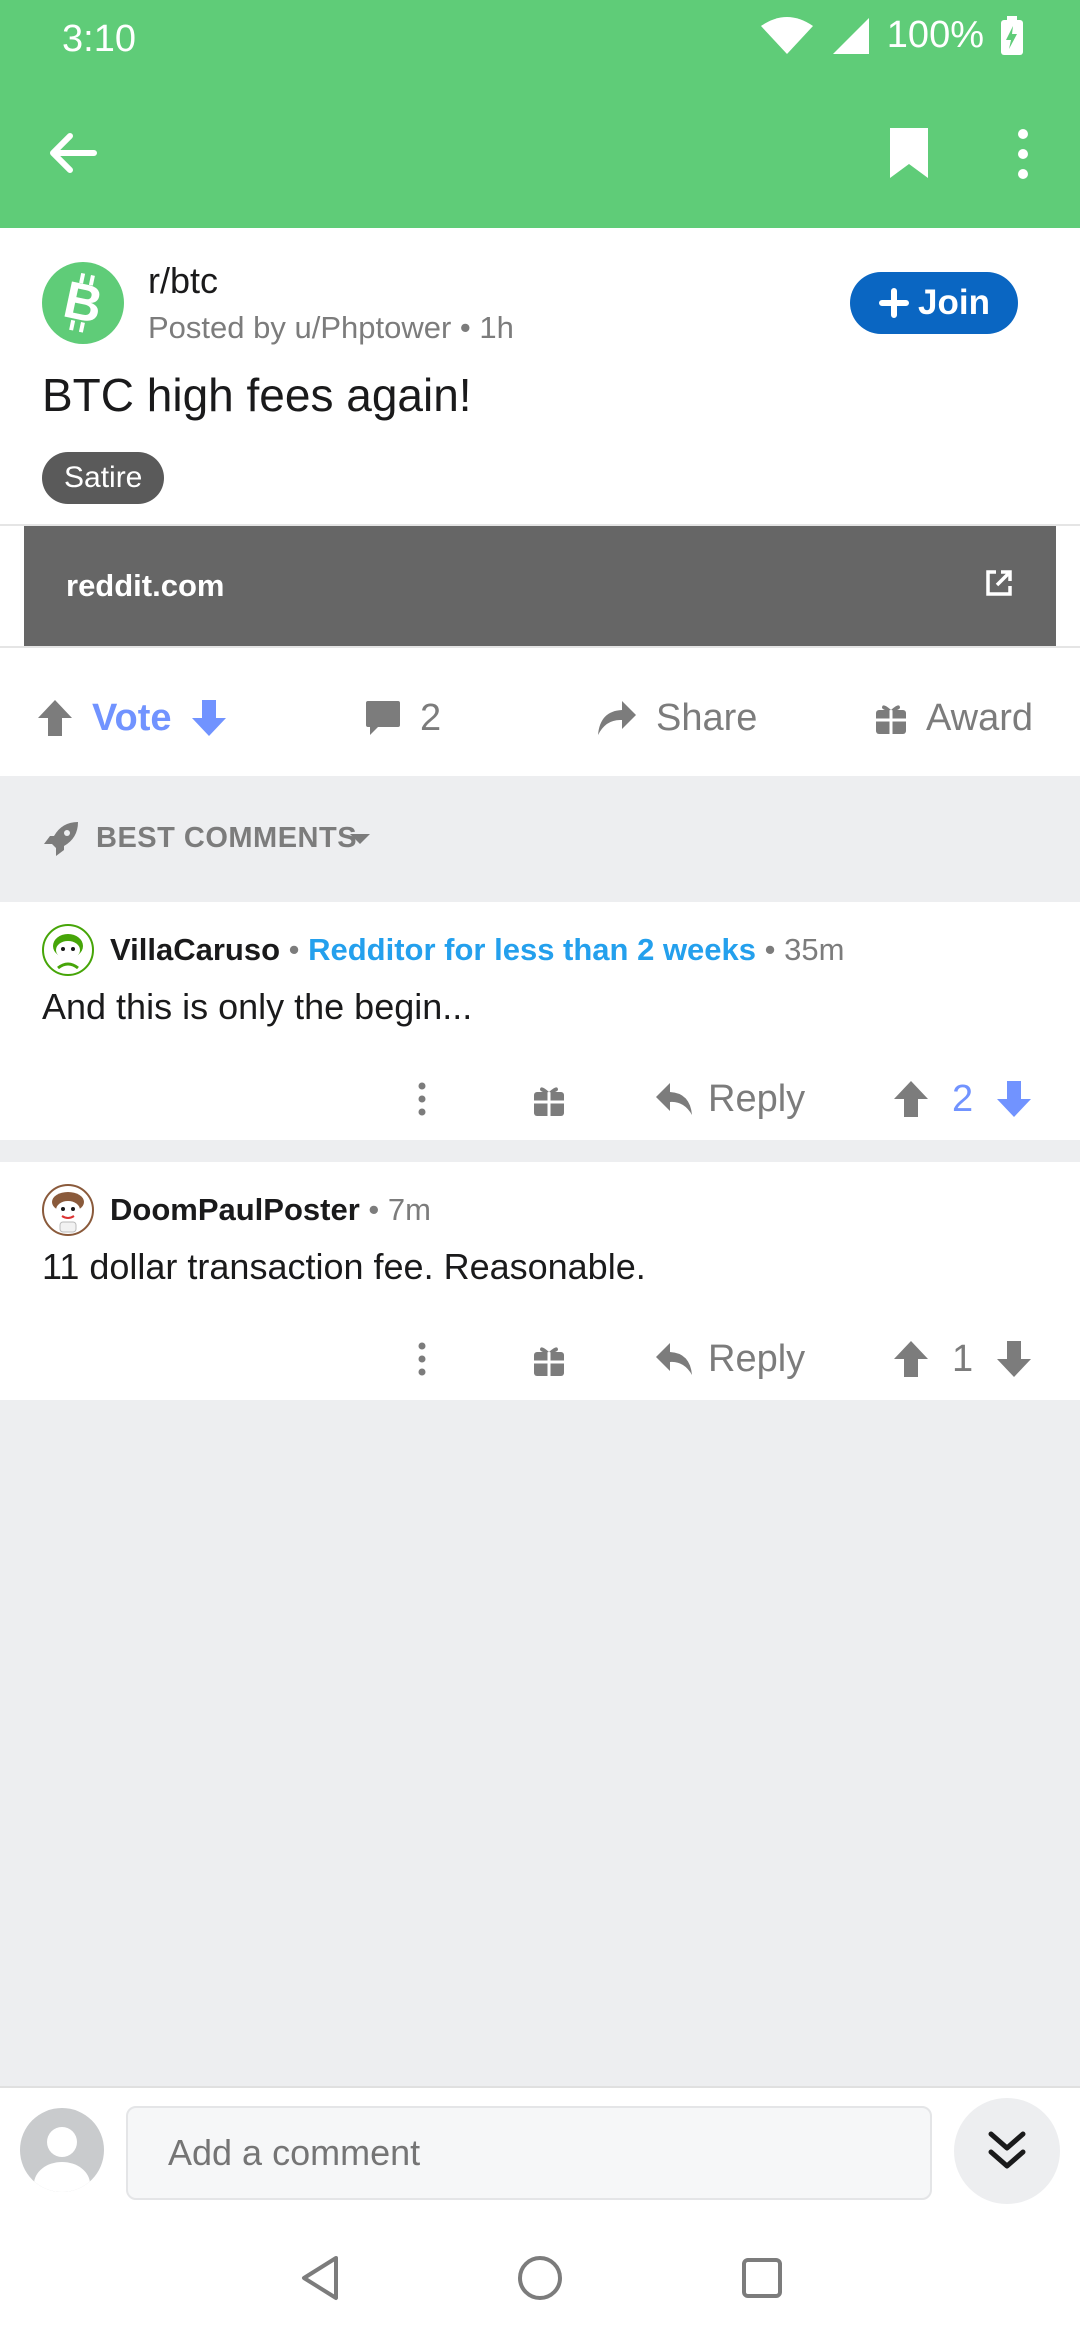 The height and width of the screenshot is (2340, 1080). What do you see at coordinates (540, 718) in the screenshot?
I see `post-action-bar: Vote 2 Share Award` at bounding box center [540, 718].